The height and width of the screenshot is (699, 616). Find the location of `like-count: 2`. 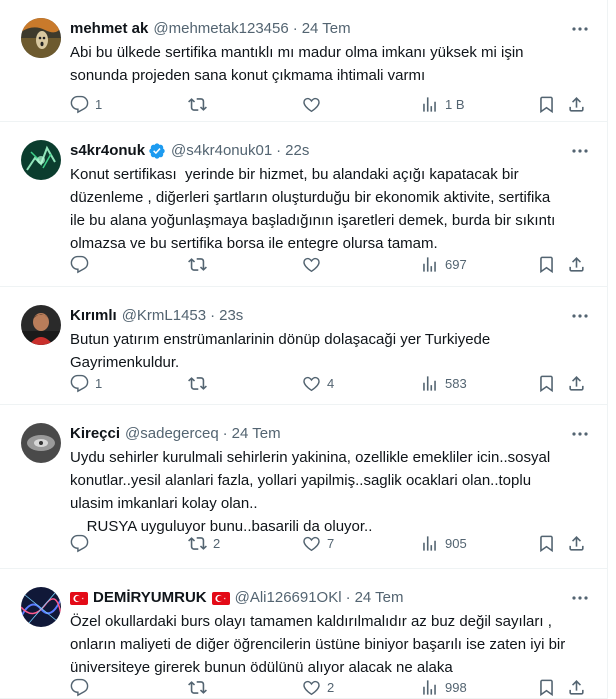

like-count: 2 is located at coordinates (331, 687).